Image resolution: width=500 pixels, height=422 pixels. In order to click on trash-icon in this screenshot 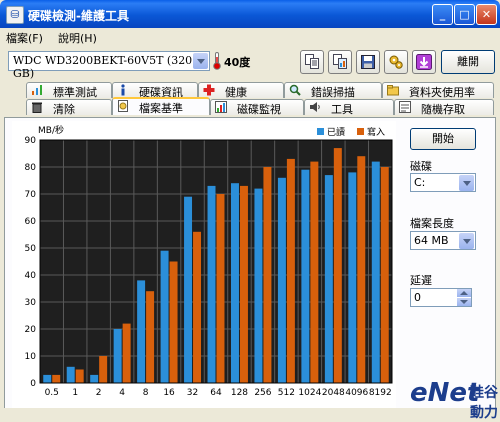, I will do `click(37, 107)`.